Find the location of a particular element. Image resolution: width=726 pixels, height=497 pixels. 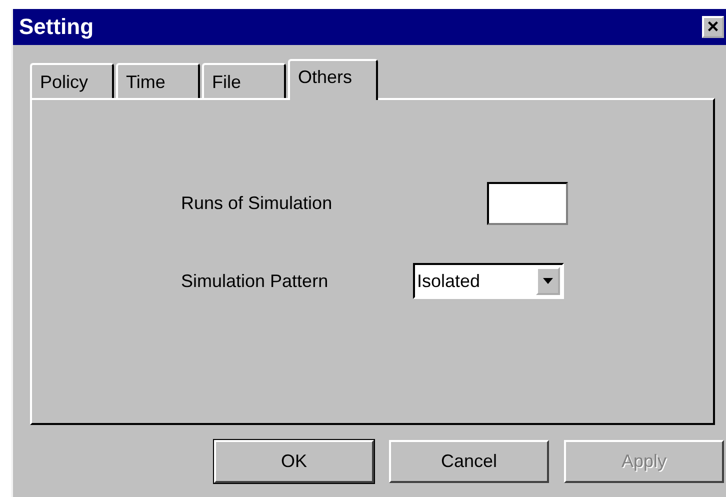

tab: File is located at coordinates (244, 80).